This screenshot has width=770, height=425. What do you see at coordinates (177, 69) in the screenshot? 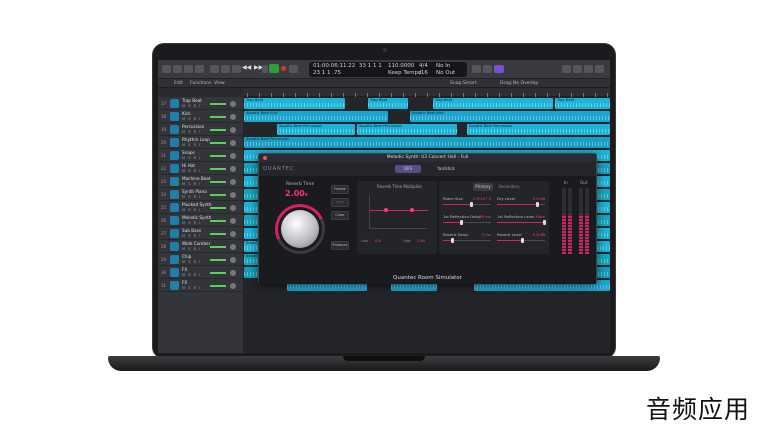
I see `inspector-icon` at bounding box center [177, 69].